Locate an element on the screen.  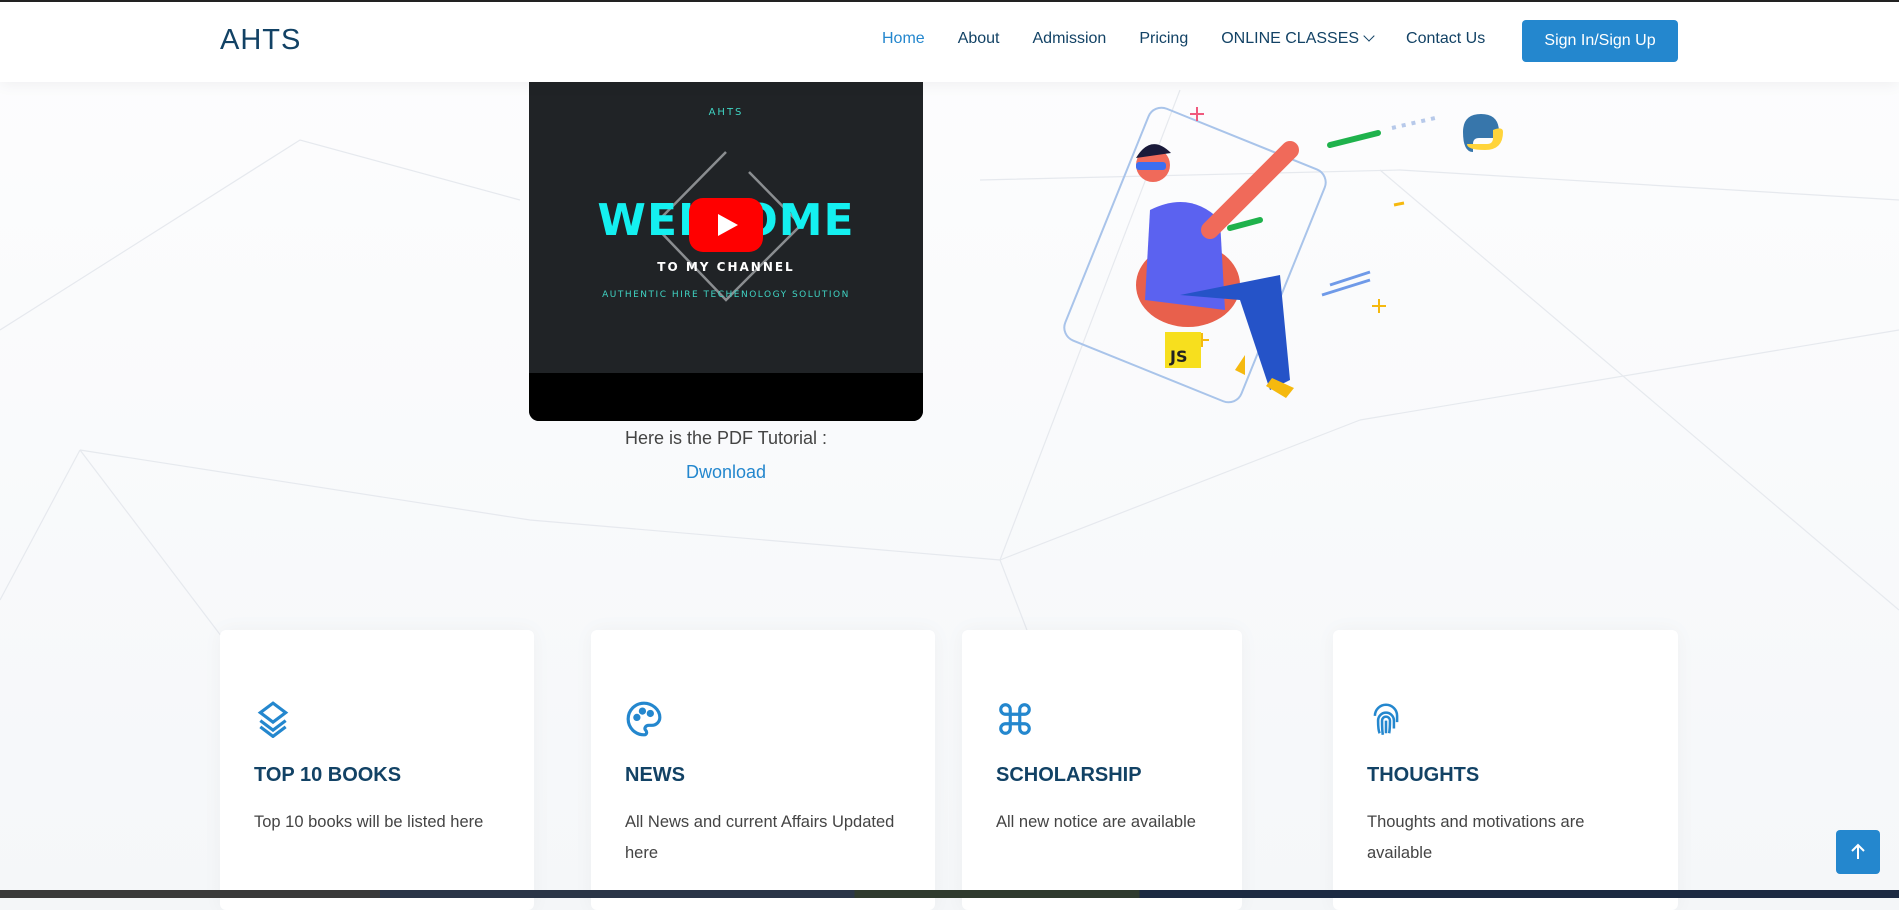
nav-online-classes-label: ONLINE CLASSES is located at coordinates (1290, 38).